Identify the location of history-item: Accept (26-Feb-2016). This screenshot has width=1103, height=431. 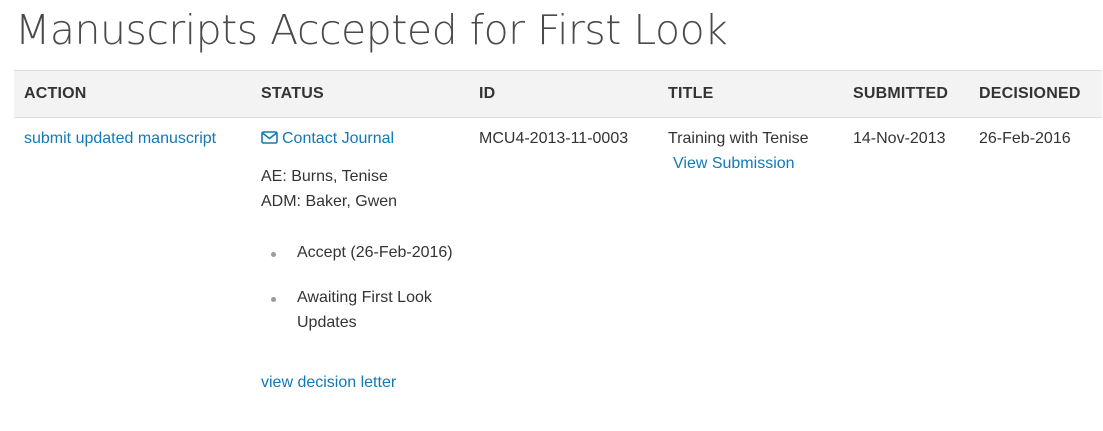
(359, 252).